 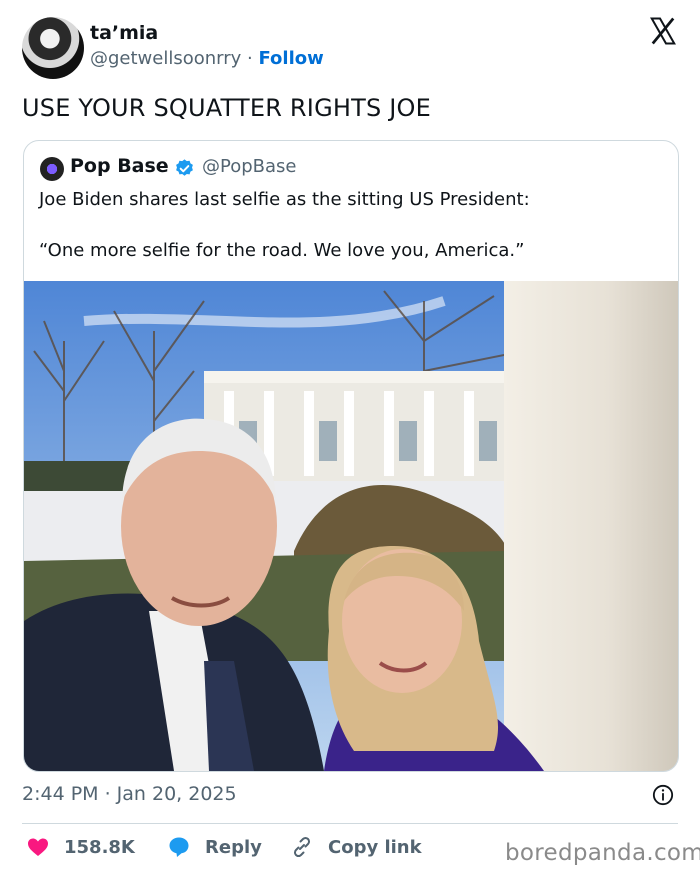 I want to click on copy-link-button: Copy link, so click(x=356, y=847).